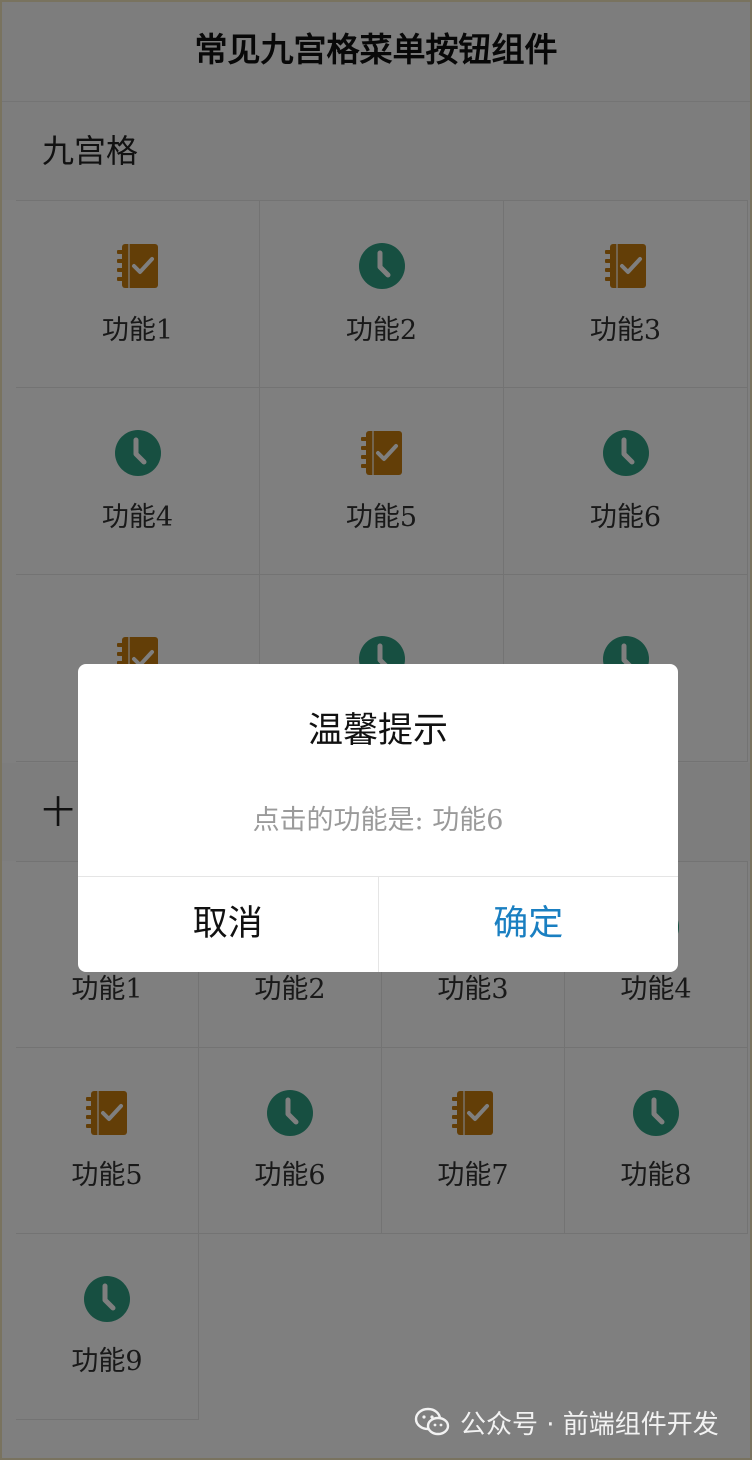  I want to click on watermark: 公众号 · 前端组件开发, so click(566, 1422).